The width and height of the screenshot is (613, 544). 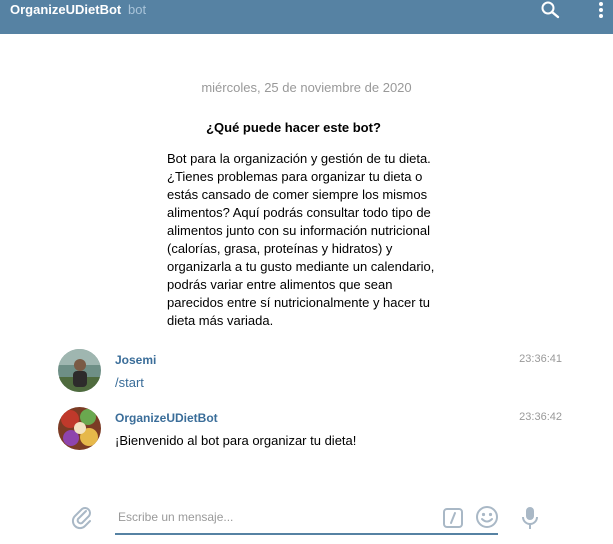 I want to click on bot-info-heading: ¿Qué puede hacer este bot?, so click(x=293, y=127).